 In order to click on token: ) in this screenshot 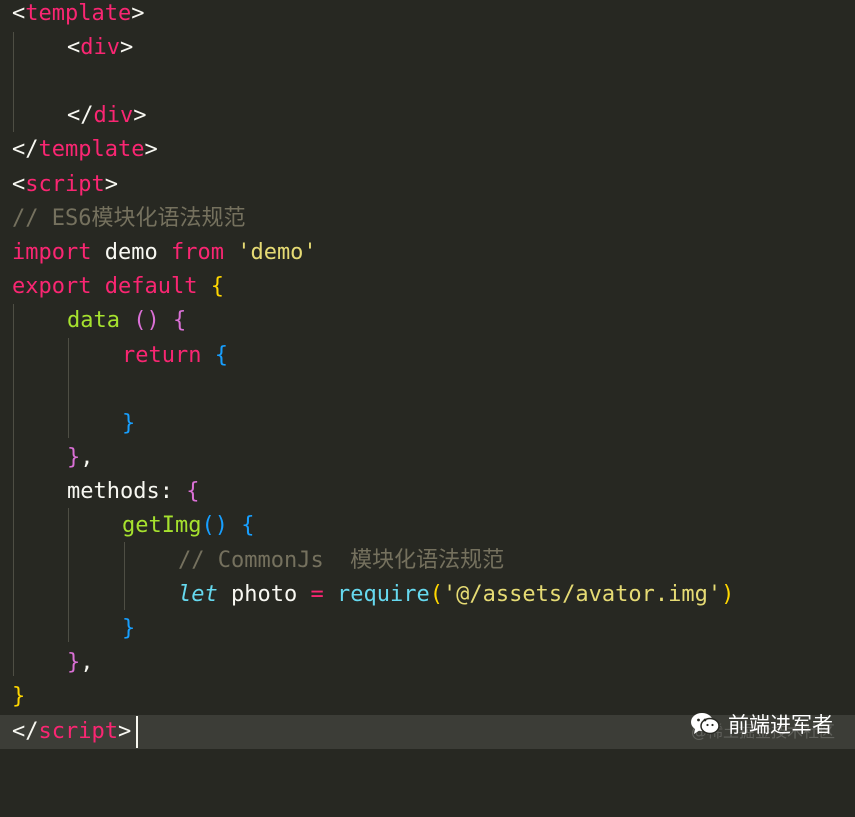, I will do `click(728, 594)`.